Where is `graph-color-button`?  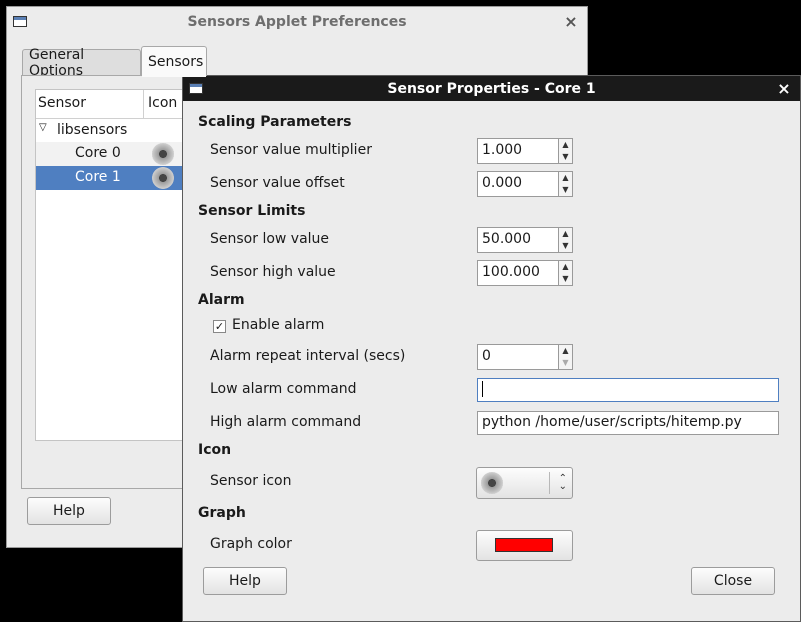 graph-color-button is located at coordinates (524, 545).